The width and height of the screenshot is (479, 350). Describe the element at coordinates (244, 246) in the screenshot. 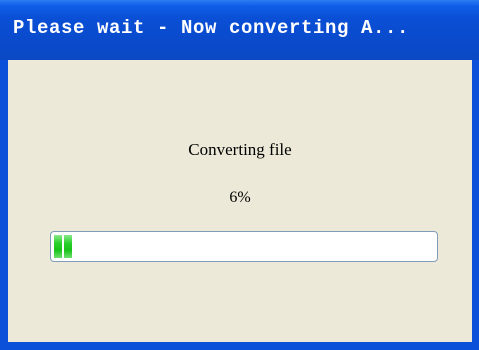

I see `progress-bar` at that location.